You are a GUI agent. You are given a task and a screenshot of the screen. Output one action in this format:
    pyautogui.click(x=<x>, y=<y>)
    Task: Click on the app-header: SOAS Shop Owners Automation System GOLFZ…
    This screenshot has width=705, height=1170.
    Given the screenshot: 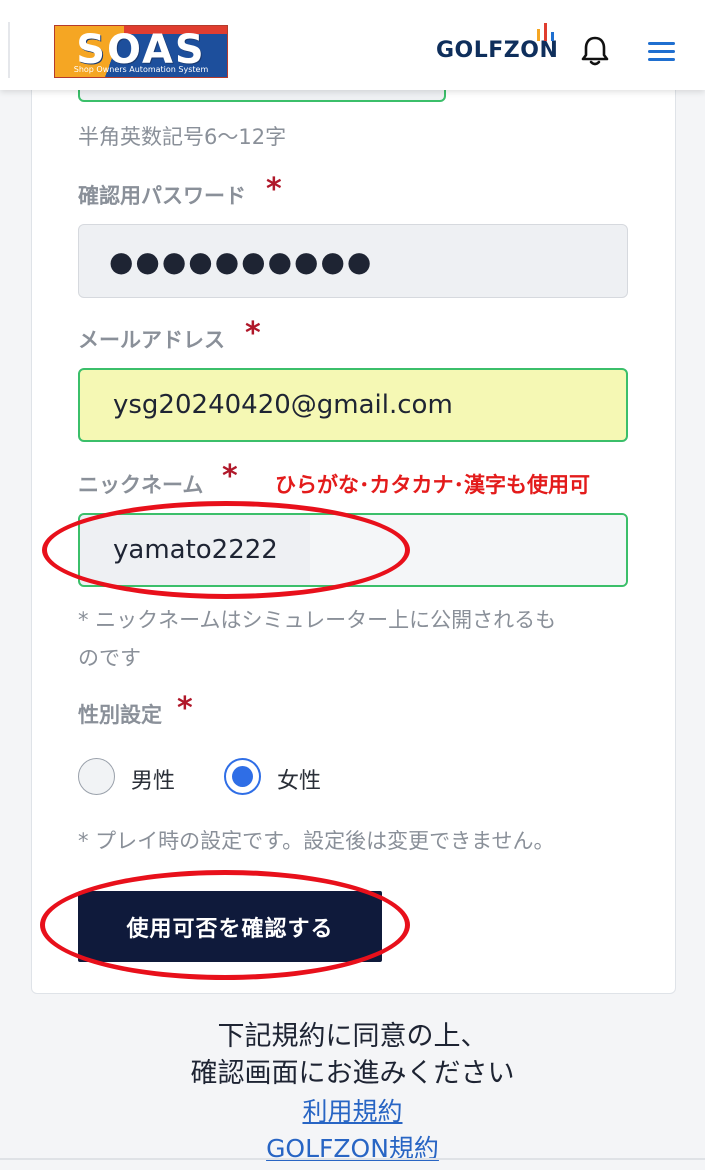 What is the action you would take?
    pyautogui.click(x=352, y=45)
    